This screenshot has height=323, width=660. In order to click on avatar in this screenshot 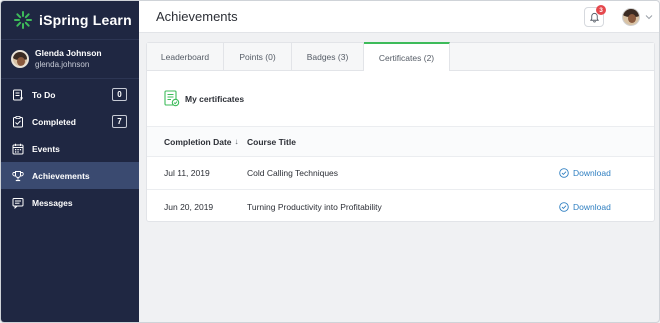, I will do `click(20, 59)`.